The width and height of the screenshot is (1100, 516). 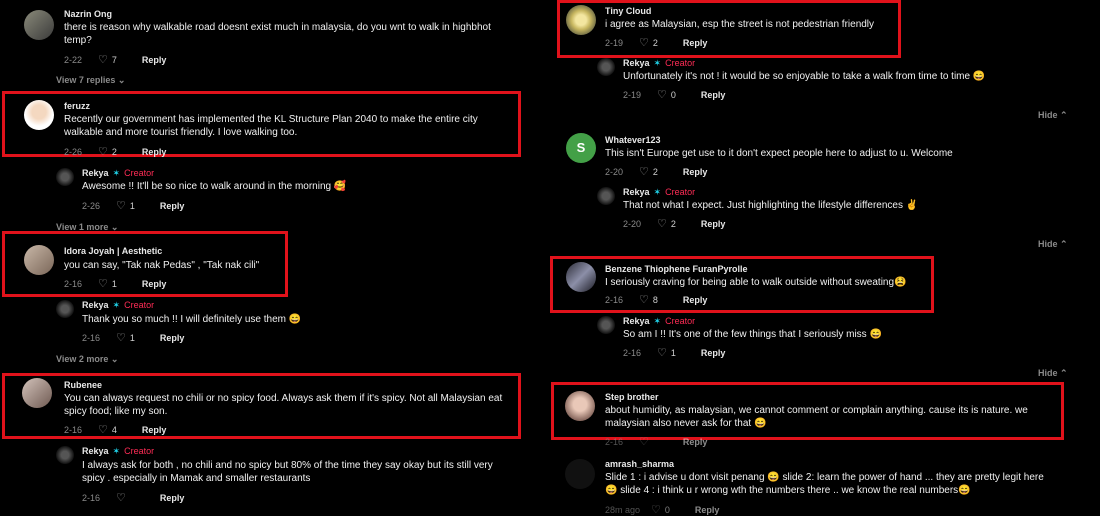 What do you see at coordinates (628, 11) in the screenshot?
I see `comment-username: Tiny Cloud` at bounding box center [628, 11].